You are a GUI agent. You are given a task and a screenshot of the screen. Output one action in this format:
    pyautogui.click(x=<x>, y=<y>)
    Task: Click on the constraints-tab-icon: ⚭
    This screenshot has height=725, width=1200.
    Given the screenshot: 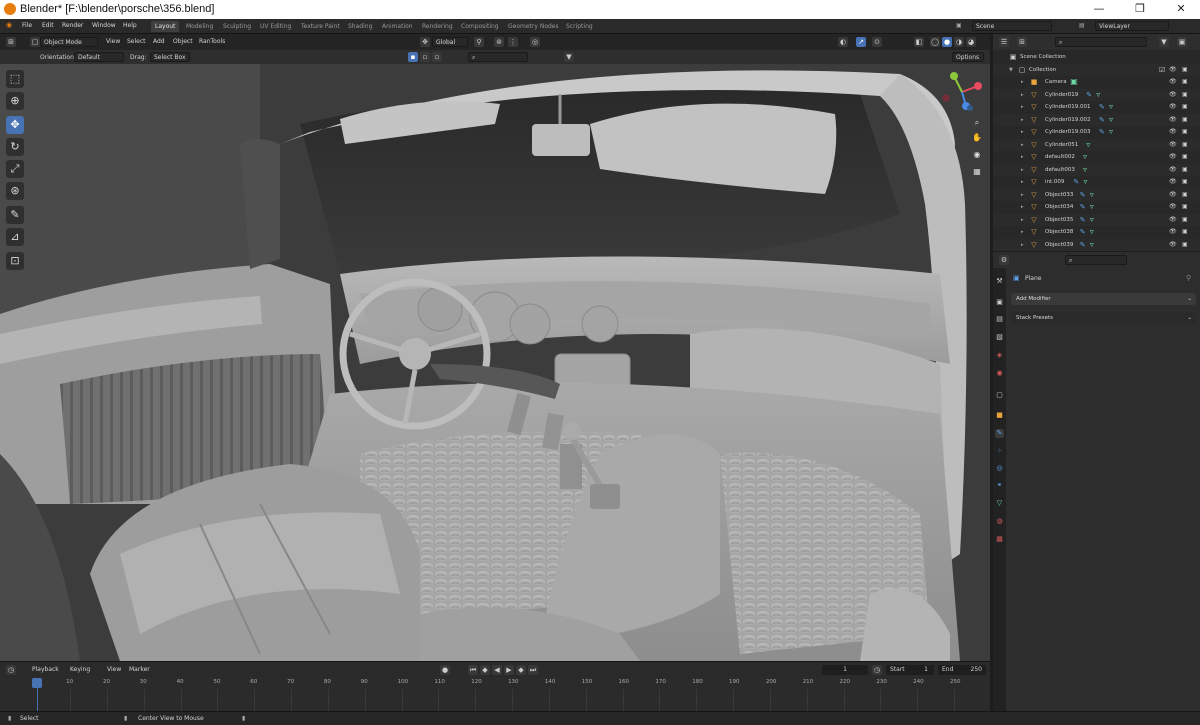 What is the action you would take?
    pyautogui.click(x=999, y=485)
    